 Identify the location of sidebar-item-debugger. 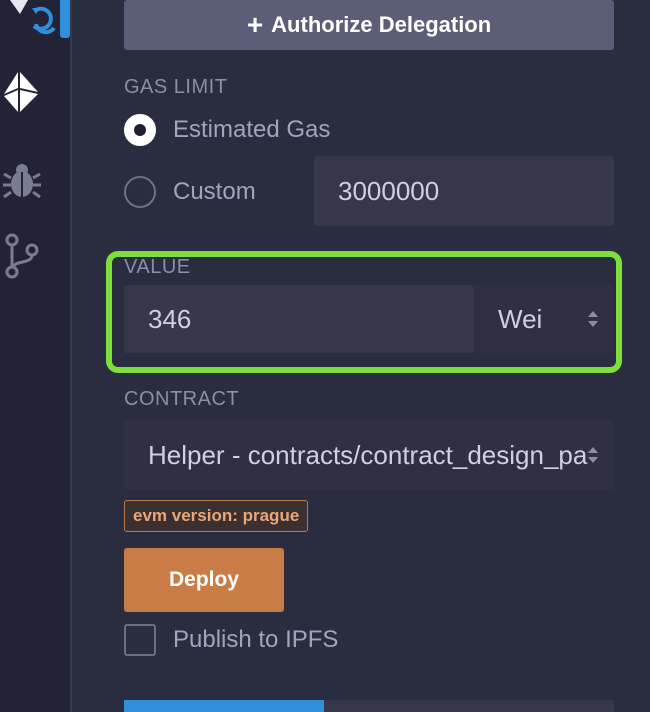
(36, 182).